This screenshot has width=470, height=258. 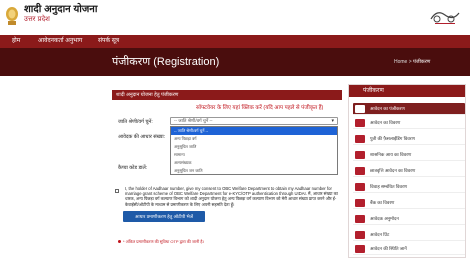 What do you see at coordinates (360, 187) in the screenshot?
I see `rings-icon` at bounding box center [360, 187].